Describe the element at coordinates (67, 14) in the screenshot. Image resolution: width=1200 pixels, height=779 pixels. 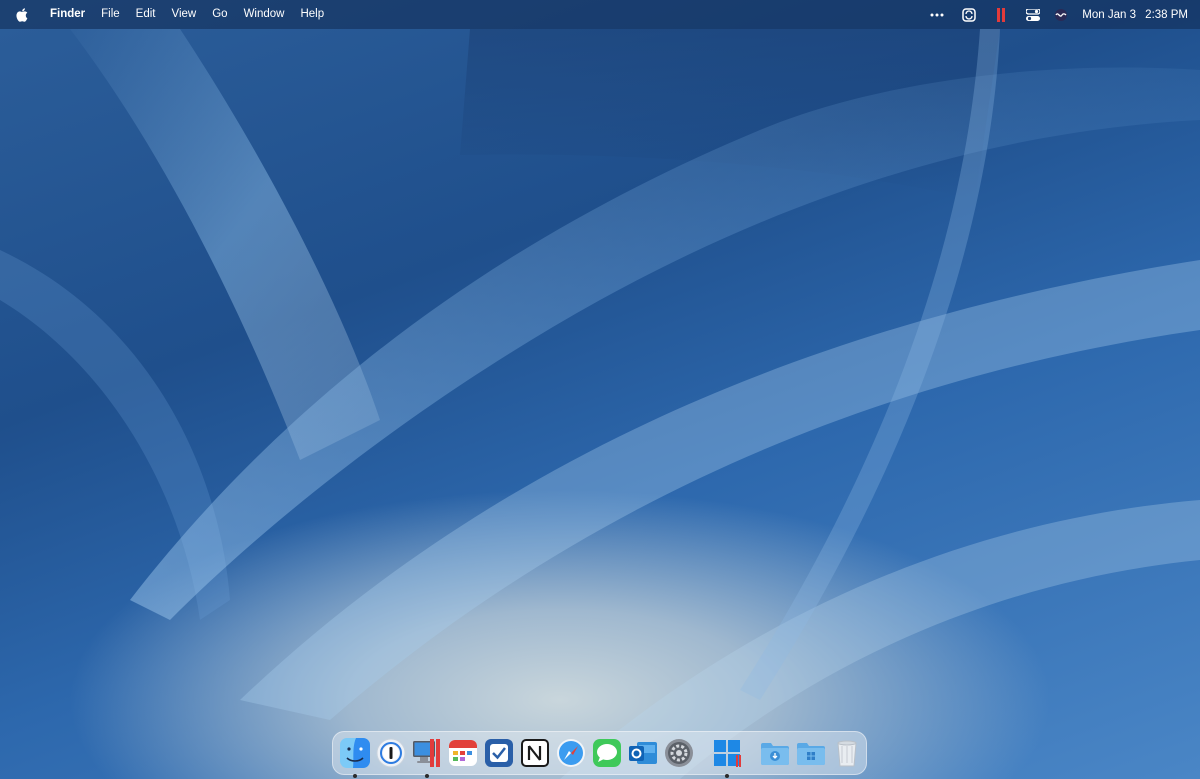
I see `menu-app-finder: Finder` at that location.